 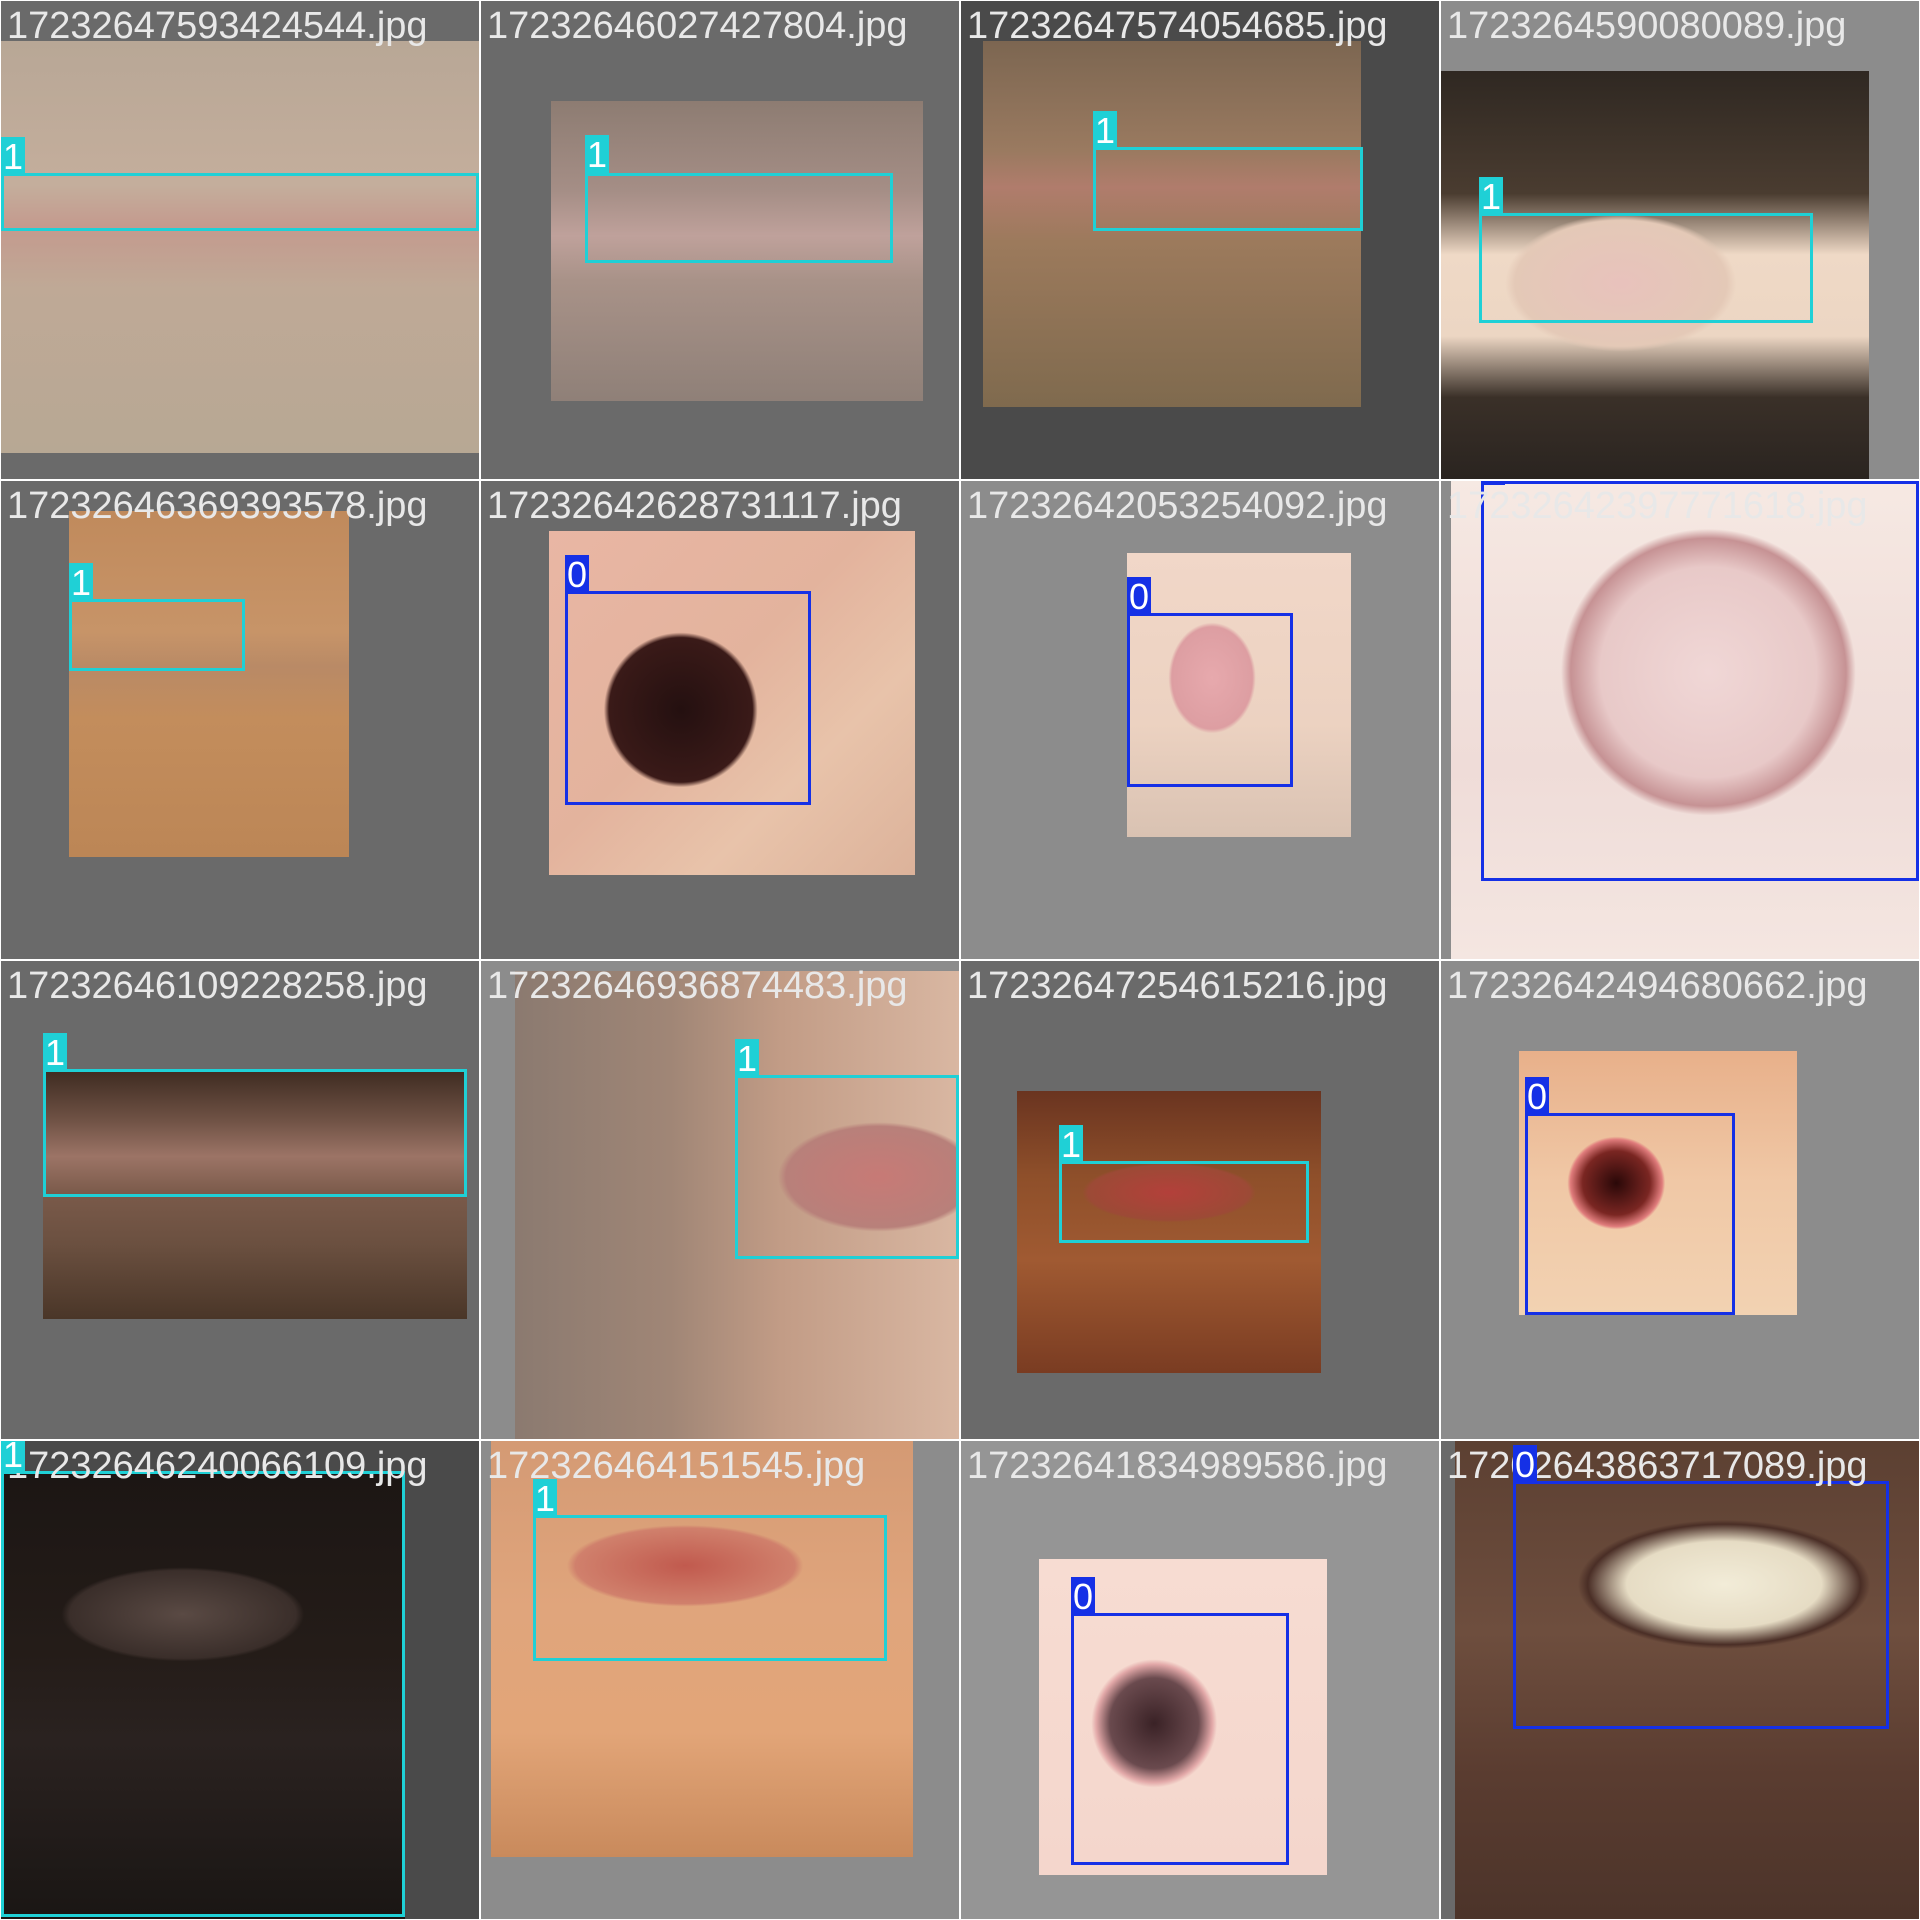 What do you see at coordinates (240, 1200) in the screenshot?
I see `mosaic-tile: 17232646109228258.jpg 1` at bounding box center [240, 1200].